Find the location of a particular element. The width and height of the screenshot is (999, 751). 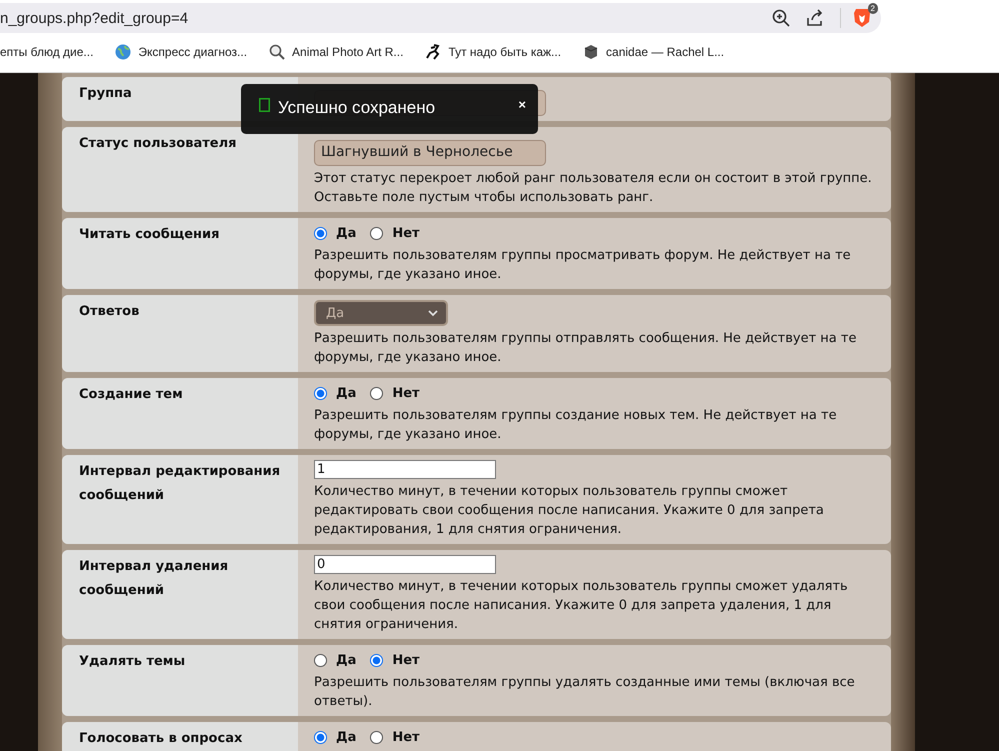

setting-description: Этот статус перекроет любой ранг пользователя если он состоит в этой группе. Оставьте поле пустым чтобы использовать ранг. is located at coordinates (593, 188).